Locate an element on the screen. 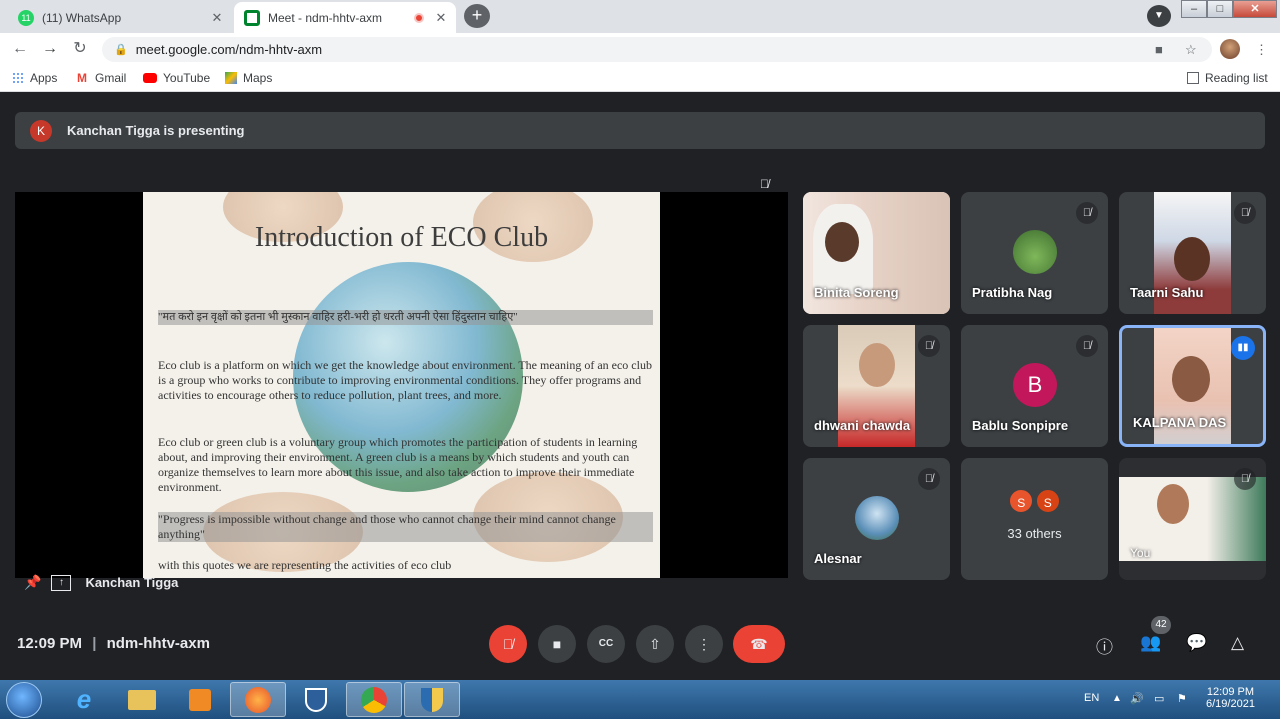 Image resolution: width=1280 pixels, height=719 pixels. firefox-icon is located at coordinates (258, 699).